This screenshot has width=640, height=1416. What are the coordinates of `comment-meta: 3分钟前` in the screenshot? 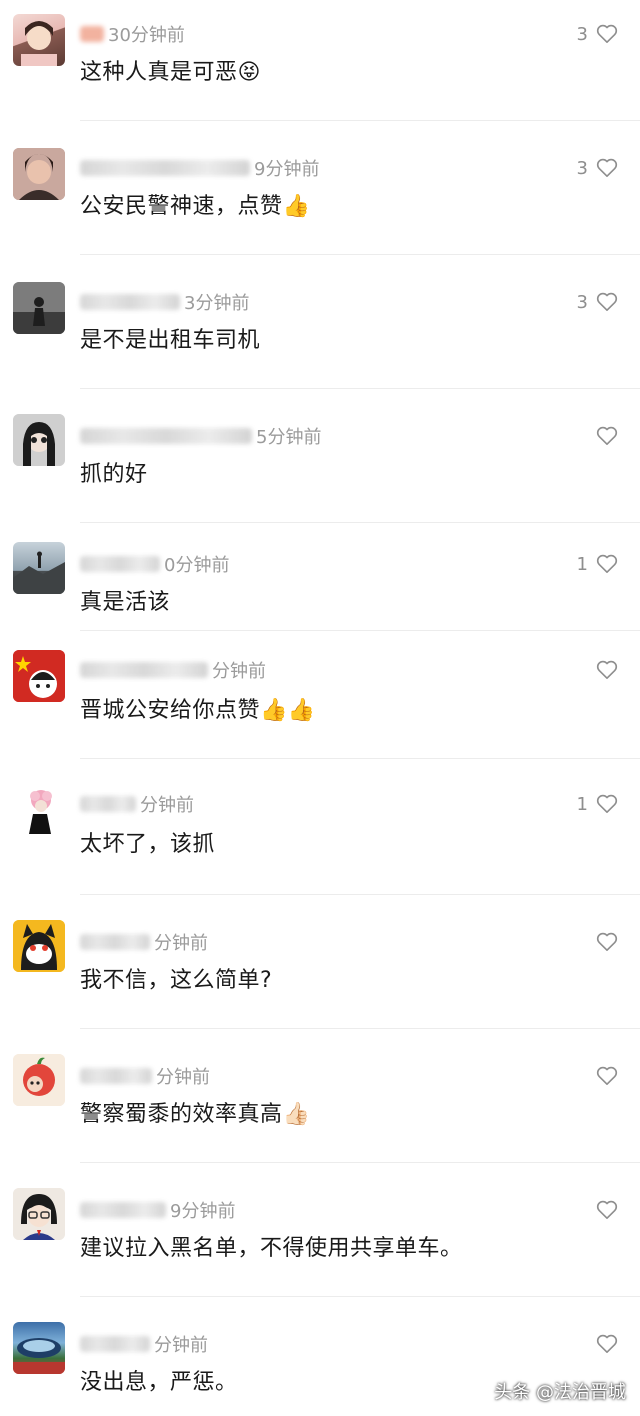 It's located at (164, 302).